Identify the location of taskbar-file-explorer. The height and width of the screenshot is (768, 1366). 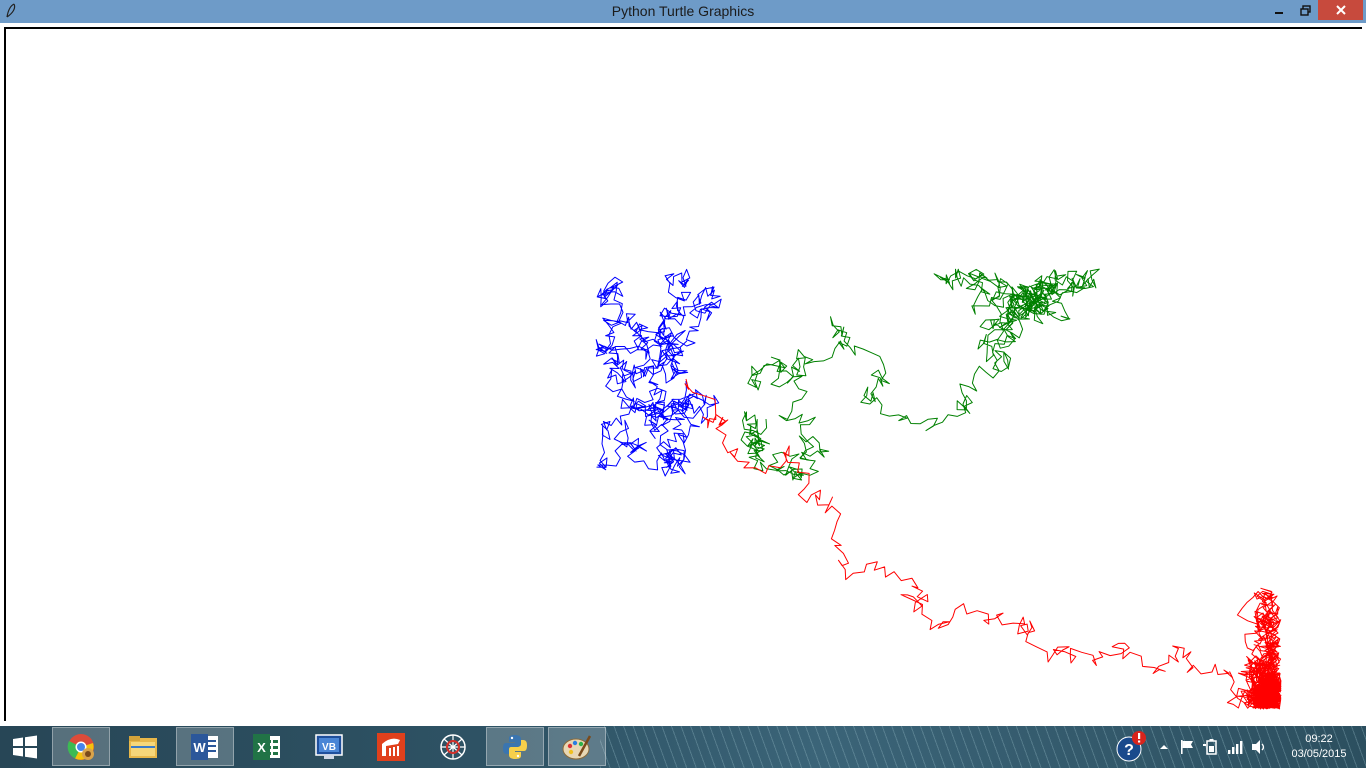
(143, 746).